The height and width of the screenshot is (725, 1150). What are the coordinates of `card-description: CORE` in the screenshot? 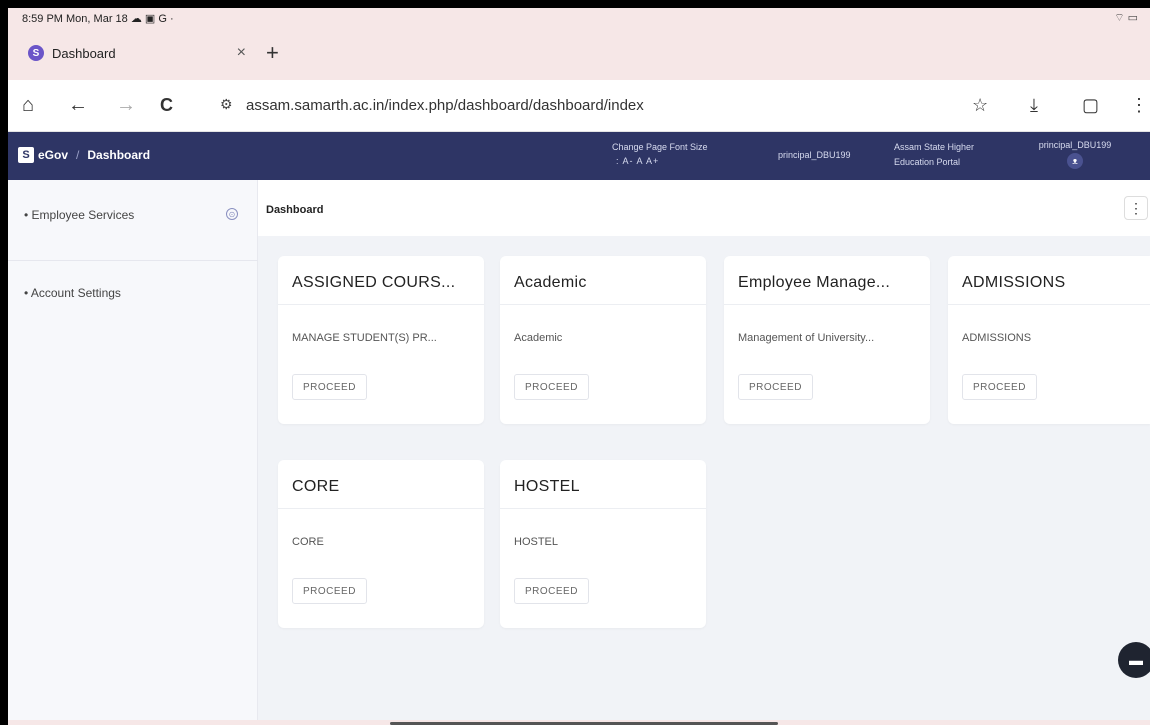 It's located at (308, 542).